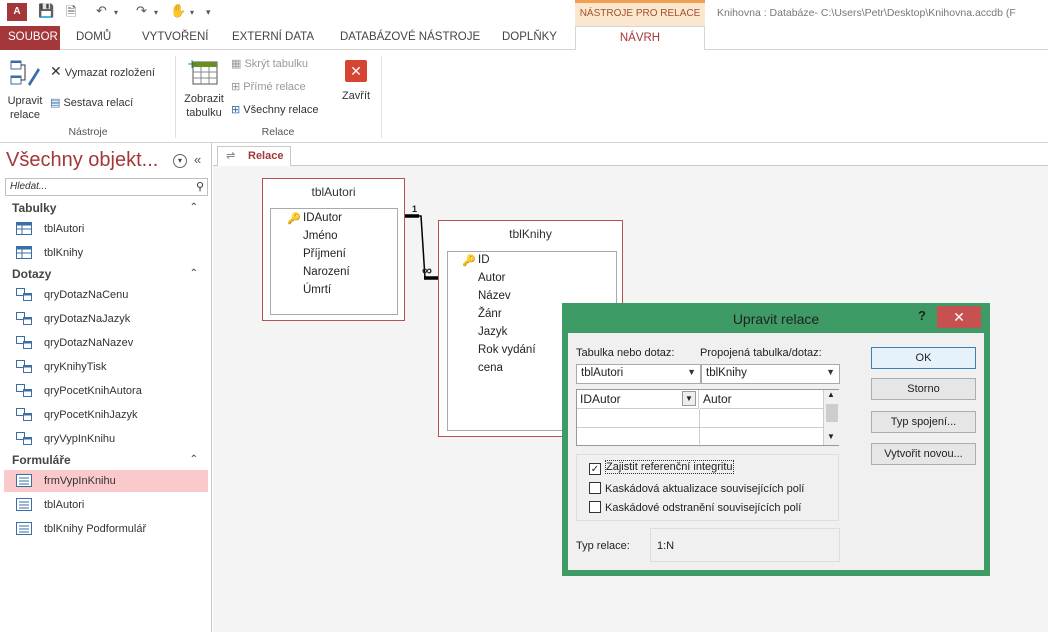 The height and width of the screenshot is (632, 1048). Describe the element at coordinates (17, 12) in the screenshot. I see `access-app-icon: A` at that location.